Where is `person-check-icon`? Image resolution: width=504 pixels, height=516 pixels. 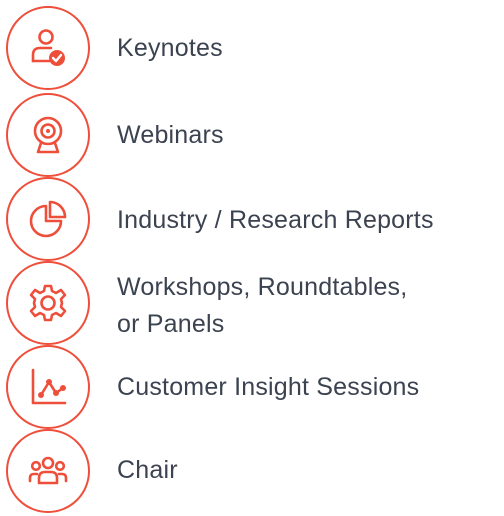
person-check-icon is located at coordinates (48, 47).